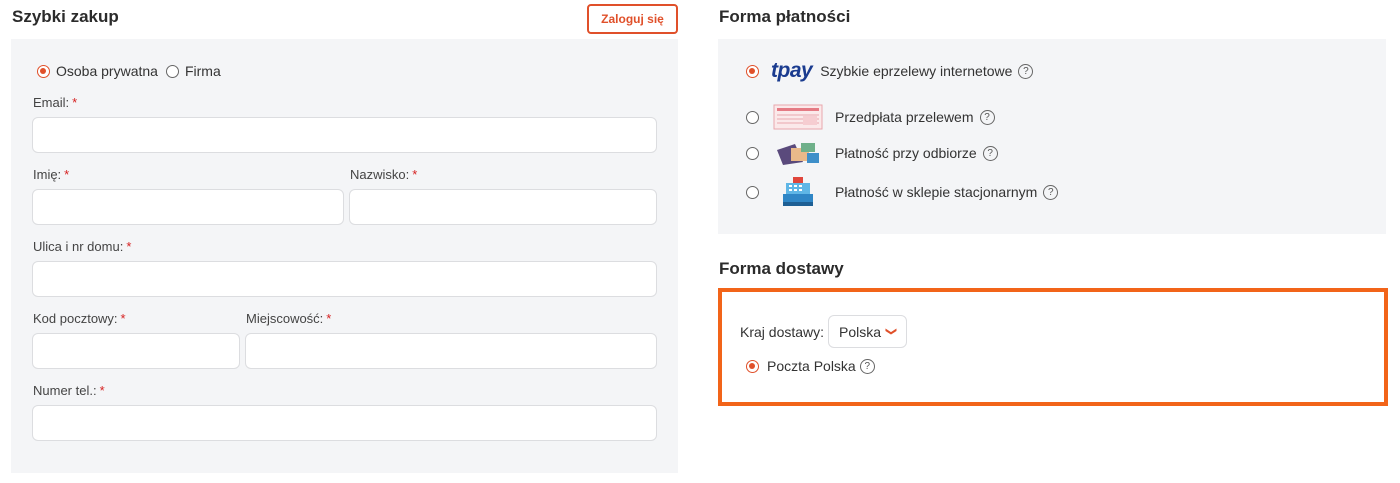 The image size is (1400, 483). I want to click on first-name-label: Imię: *, so click(51, 174).